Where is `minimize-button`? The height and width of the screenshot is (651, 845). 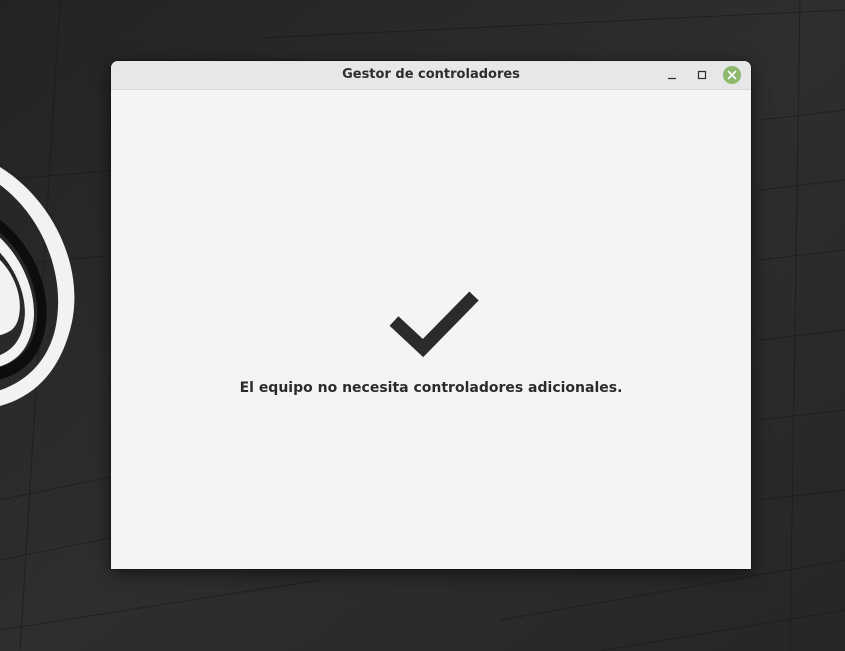
minimize-button is located at coordinates (672, 75).